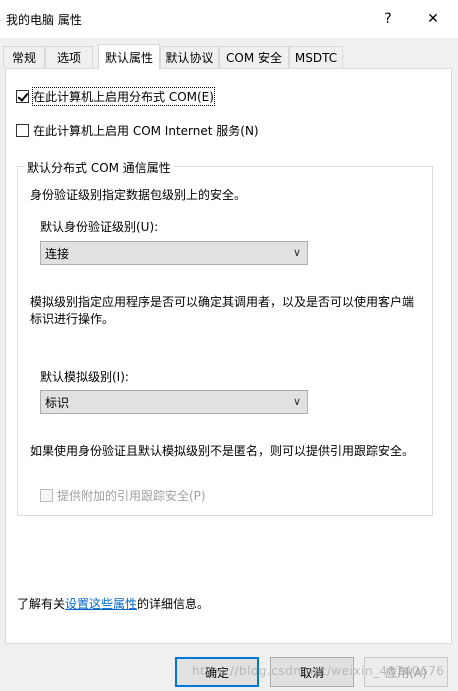  I want to click on settings-help-link: 设置这些属性, so click(101, 604).